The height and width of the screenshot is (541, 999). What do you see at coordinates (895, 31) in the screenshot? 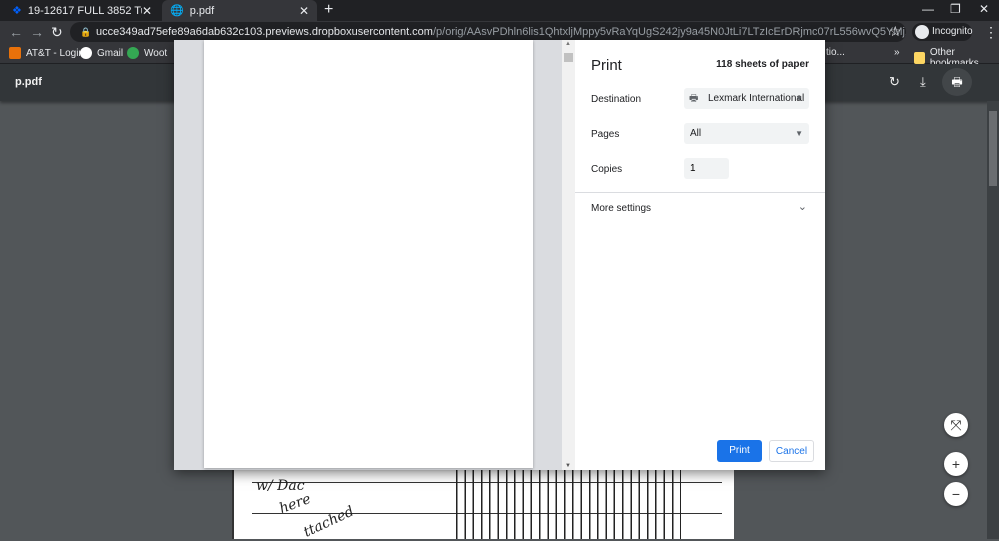
I see `star-icon: ☆` at bounding box center [895, 31].